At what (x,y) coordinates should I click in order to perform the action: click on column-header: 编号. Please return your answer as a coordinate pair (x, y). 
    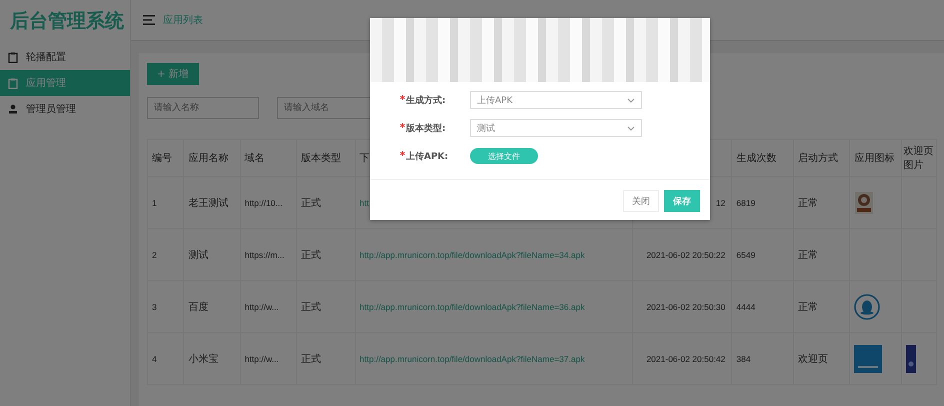
    Looking at the image, I should click on (166, 158).